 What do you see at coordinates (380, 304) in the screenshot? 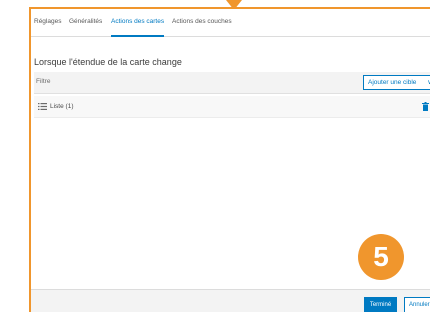
I see `done-button: Terminé` at bounding box center [380, 304].